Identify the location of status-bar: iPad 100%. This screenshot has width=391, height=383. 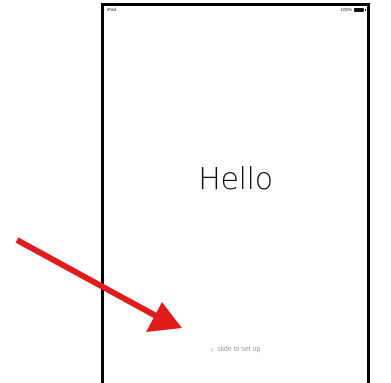
(235, 11).